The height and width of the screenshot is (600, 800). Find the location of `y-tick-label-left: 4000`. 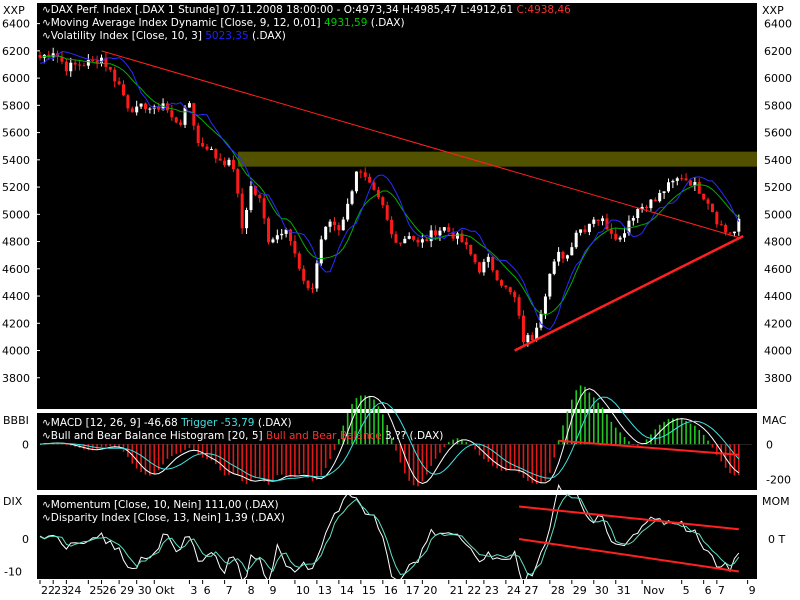

y-tick-label-left: 4000 is located at coordinates (16, 351).